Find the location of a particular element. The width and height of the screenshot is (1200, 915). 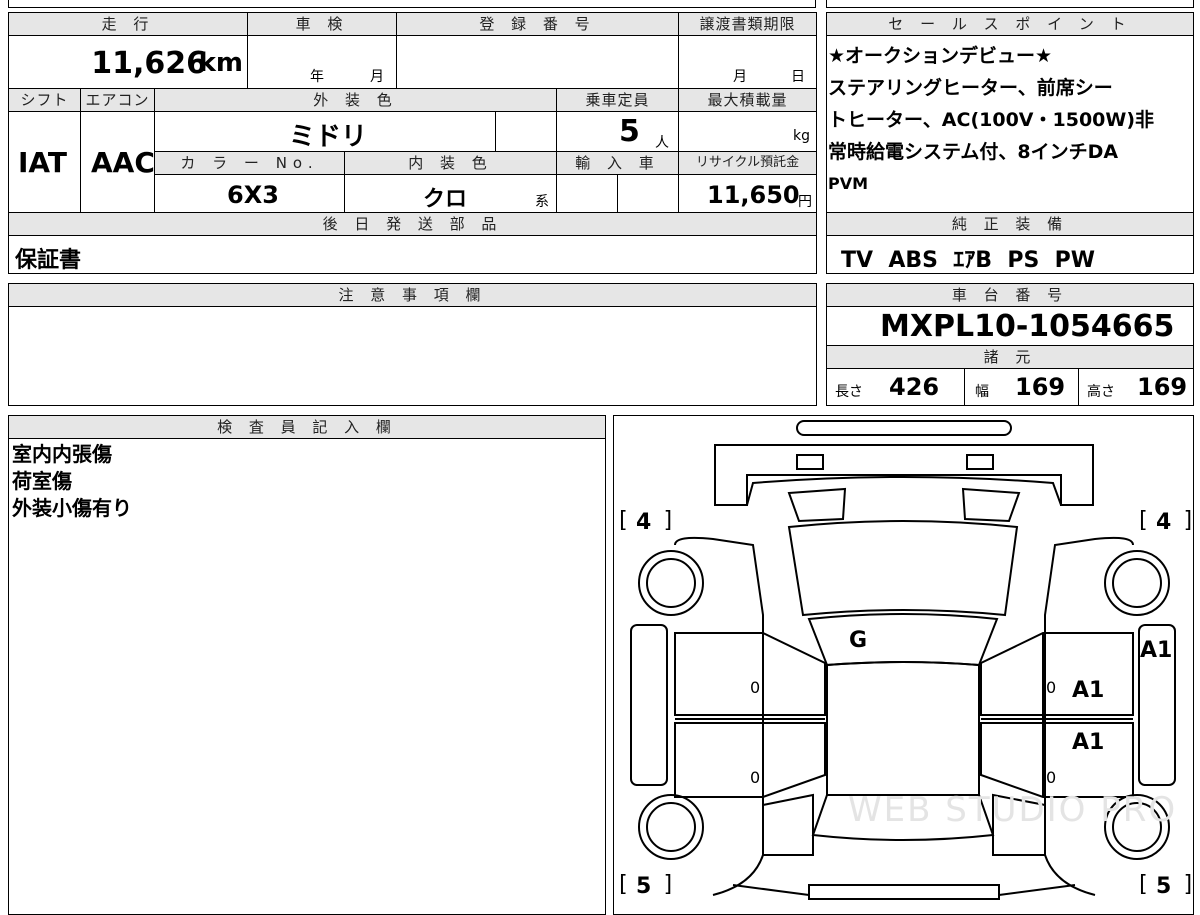

import-cell-right is located at coordinates (648, 193).